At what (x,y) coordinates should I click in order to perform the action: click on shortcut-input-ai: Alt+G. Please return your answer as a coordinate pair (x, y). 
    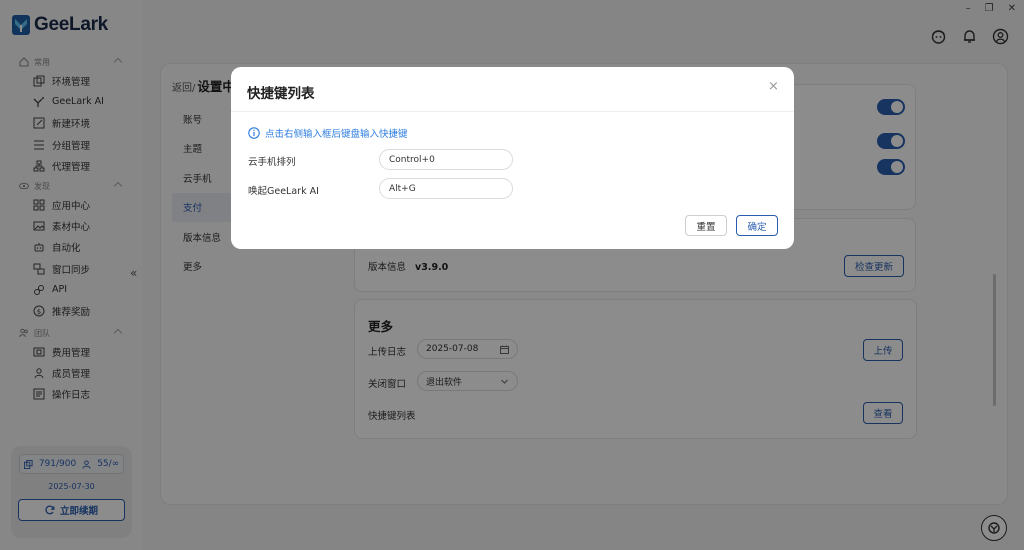
    Looking at the image, I should click on (446, 188).